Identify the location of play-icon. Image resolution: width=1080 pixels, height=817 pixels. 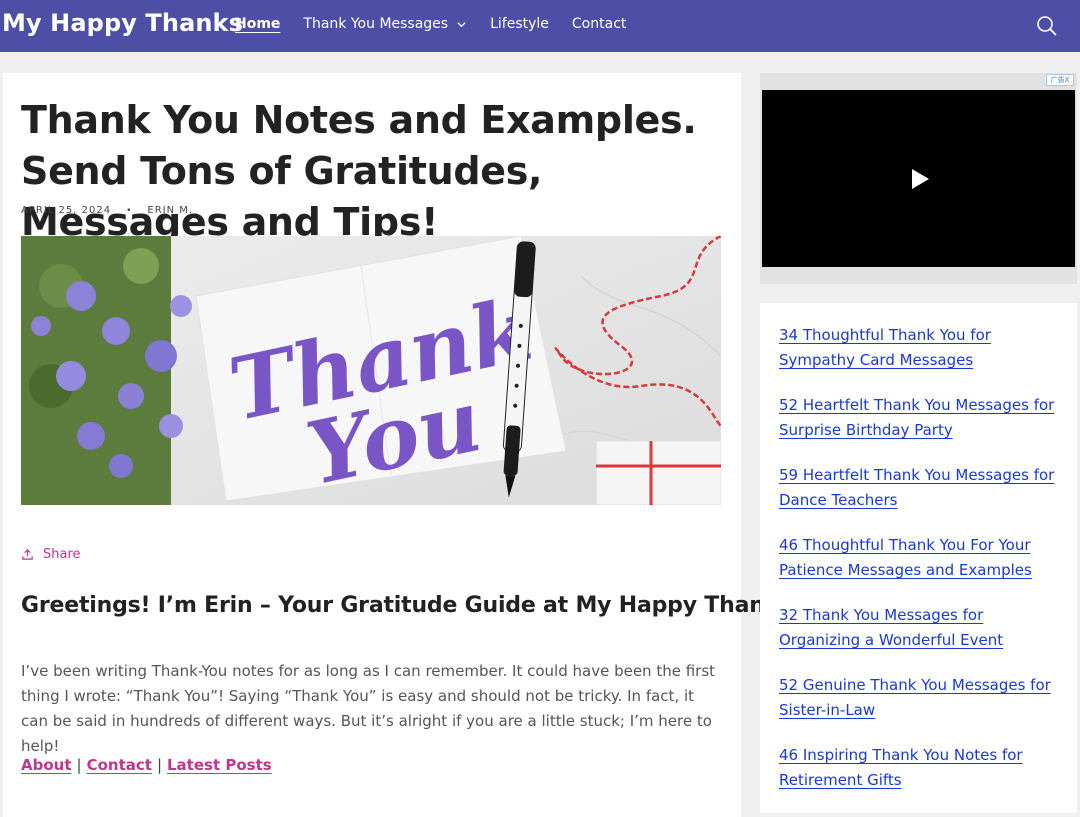
(920, 179).